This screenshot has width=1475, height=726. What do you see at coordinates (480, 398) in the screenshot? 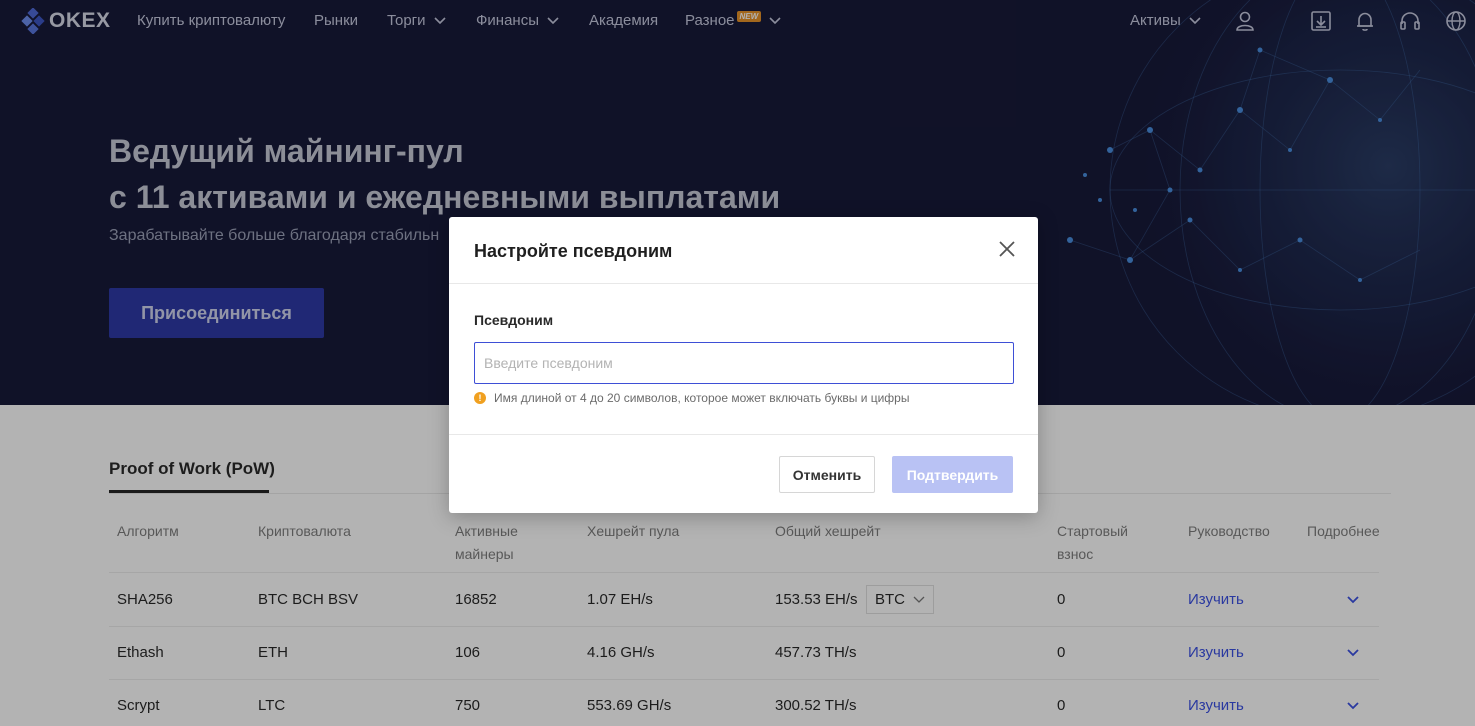
I see `warning-icon: !` at bounding box center [480, 398].